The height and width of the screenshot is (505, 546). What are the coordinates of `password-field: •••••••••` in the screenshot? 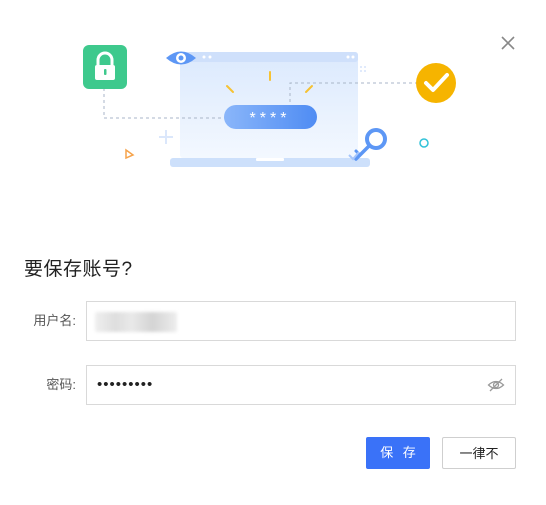 It's located at (301, 385).